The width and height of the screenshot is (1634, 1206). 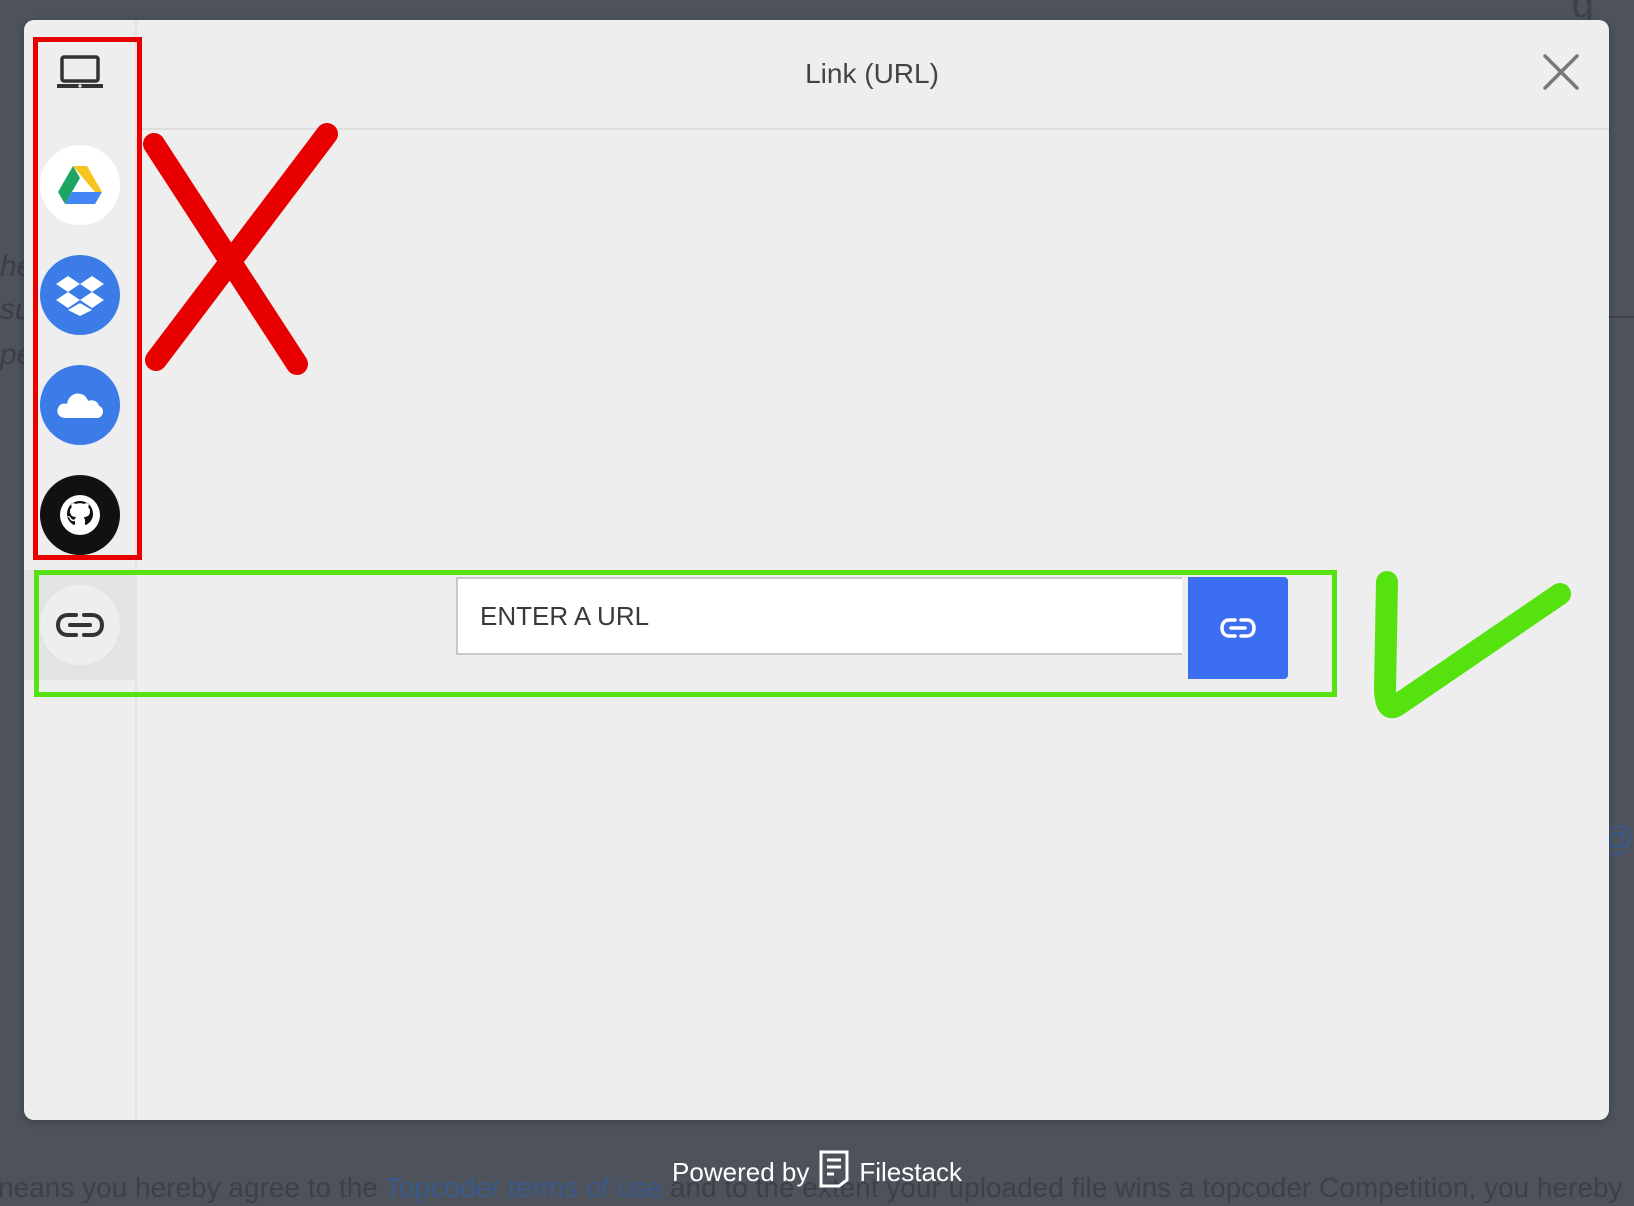 What do you see at coordinates (741, 1172) in the screenshot?
I see `powered-by-label: Powered by` at bounding box center [741, 1172].